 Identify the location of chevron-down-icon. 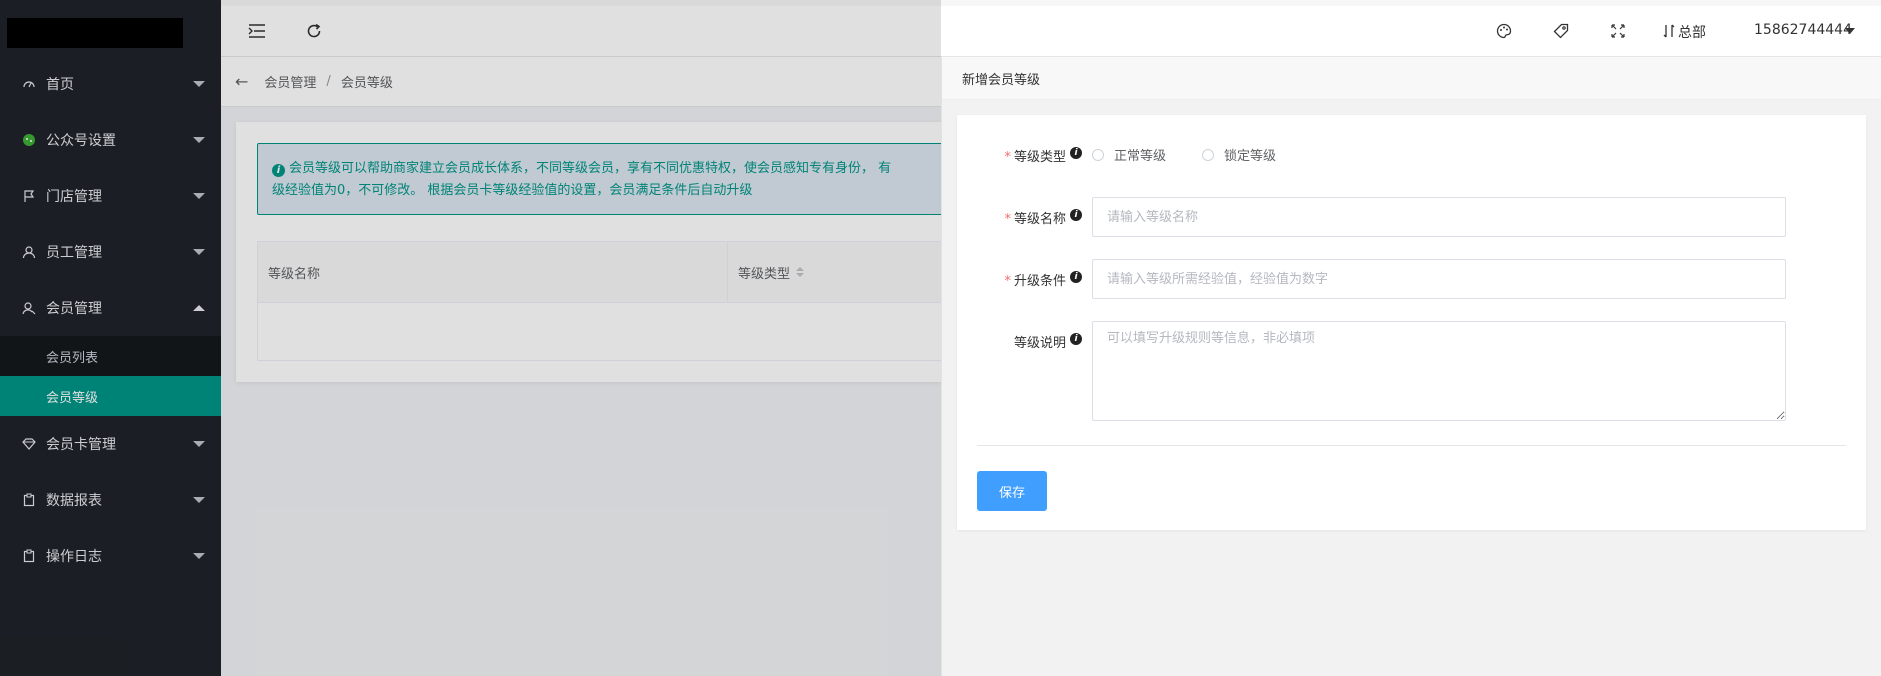
(1850, 31).